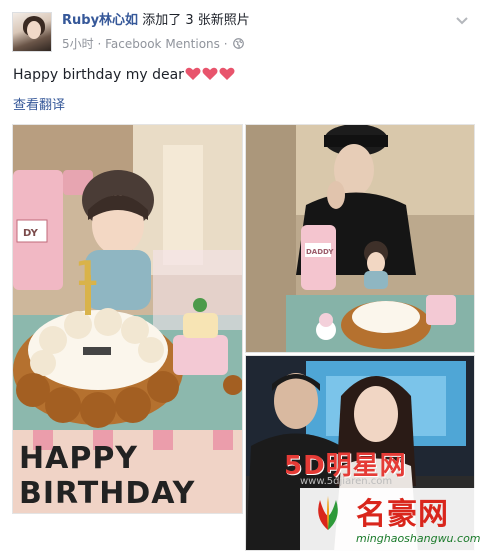  What do you see at coordinates (196, 20) in the screenshot?
I see `post-action-text: 添加了 3 张新照片` at bounding box center [196, 20].